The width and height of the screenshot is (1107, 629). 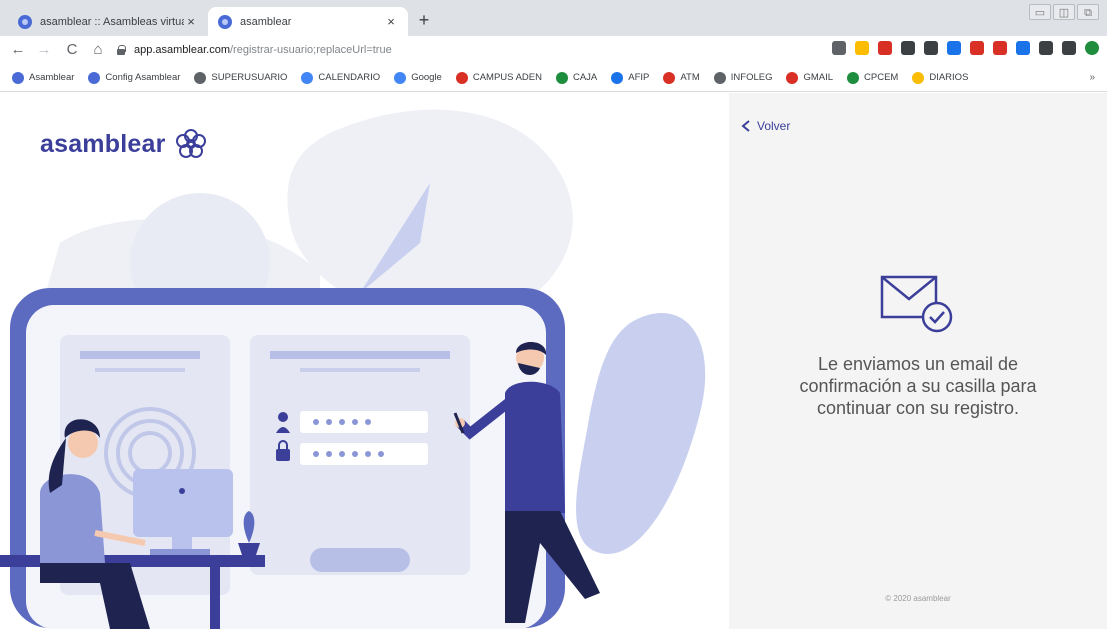 What do you see at coordinates (507, 77) in the screenshot?
I see `bookmark-label: CAMPUS ADEN` at bounding box center [507, 77].